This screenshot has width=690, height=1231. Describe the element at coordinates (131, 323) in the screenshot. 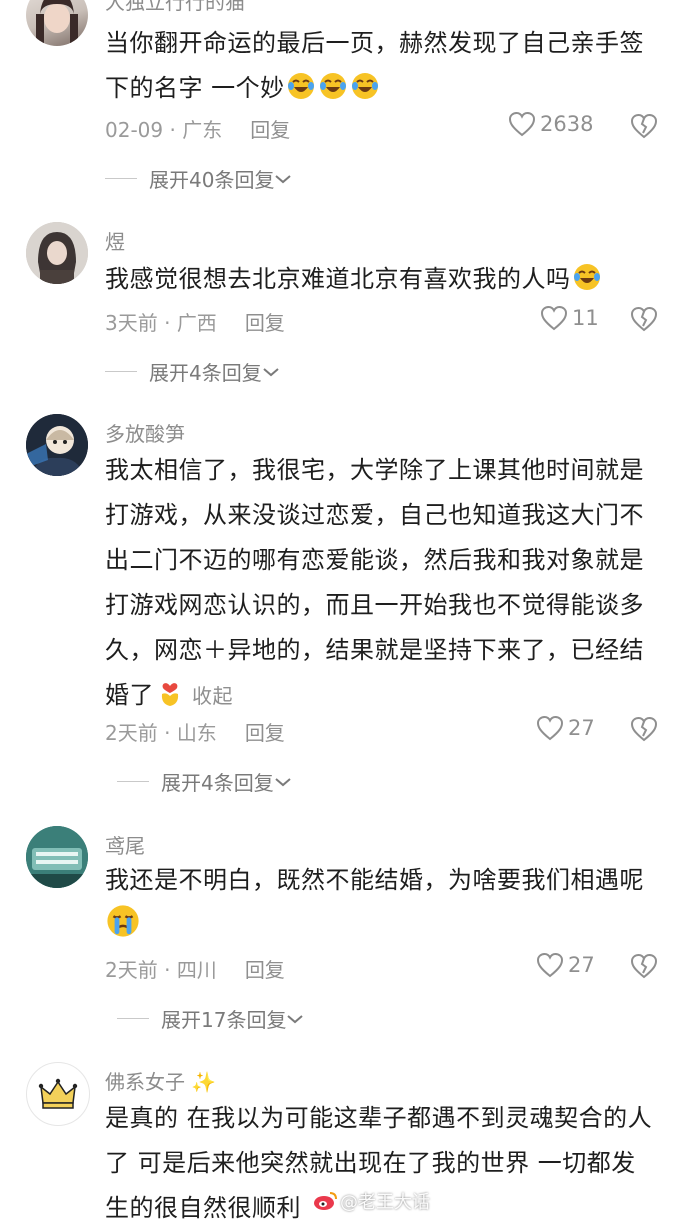

I see `comment-date: 3天前` at that location.